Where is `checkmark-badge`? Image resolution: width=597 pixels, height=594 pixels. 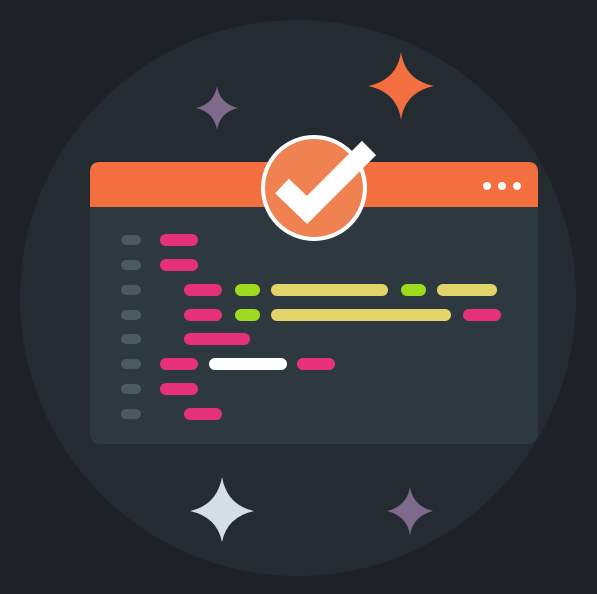
checkmark-badge is located at coordinates (319, 188).